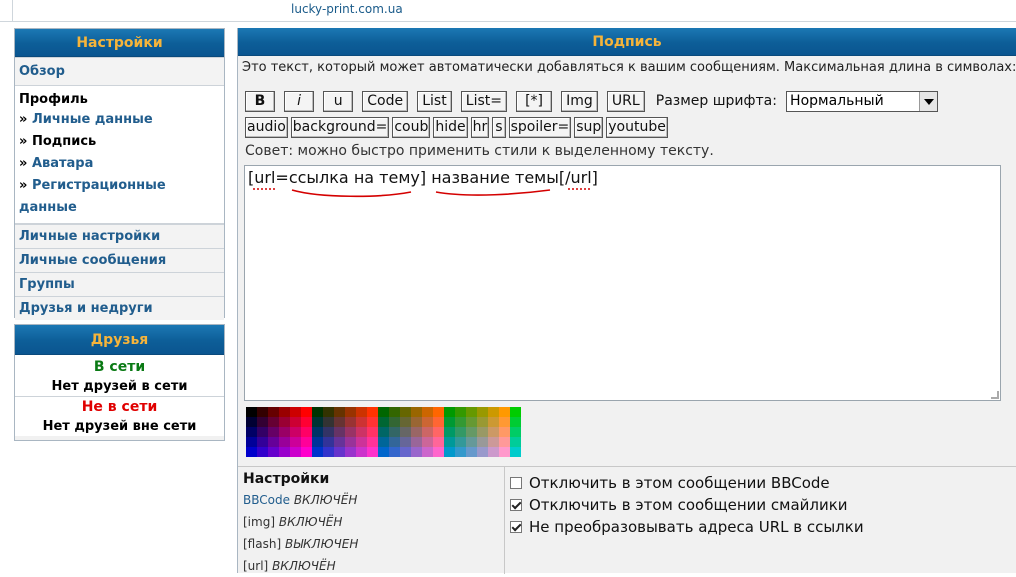  Describe the element at coordinates (480, 127) in the screenshot. I see `hr-button: hr` at that location.